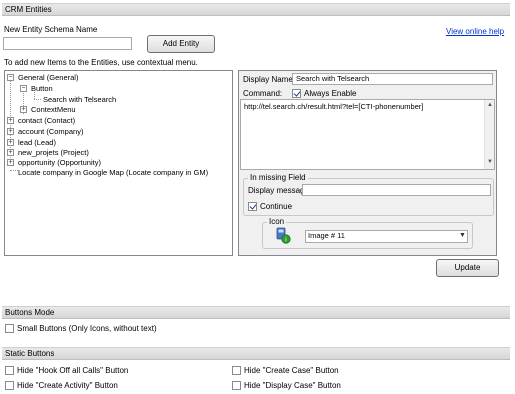 The height and width of the screenshot is (394, 515). I want to click on icon-select-value: Image # 11, so click(326, 235).